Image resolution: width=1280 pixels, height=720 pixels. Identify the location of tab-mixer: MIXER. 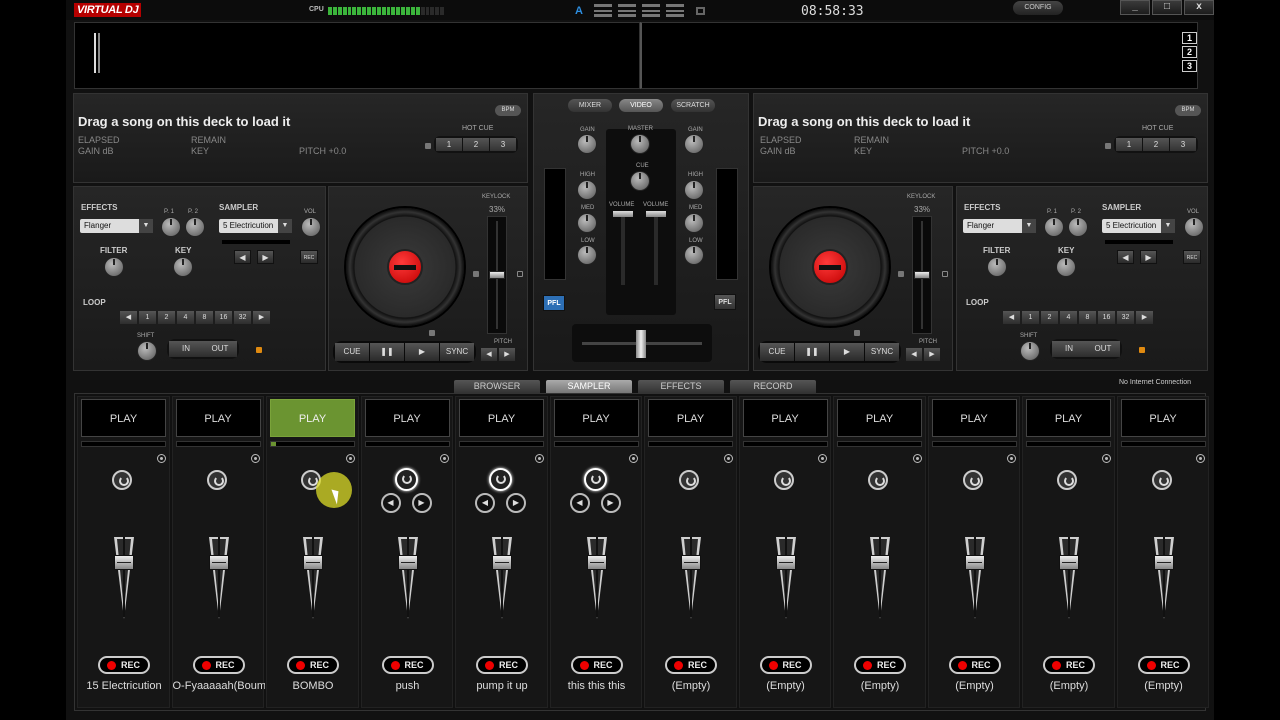
(590, 105).